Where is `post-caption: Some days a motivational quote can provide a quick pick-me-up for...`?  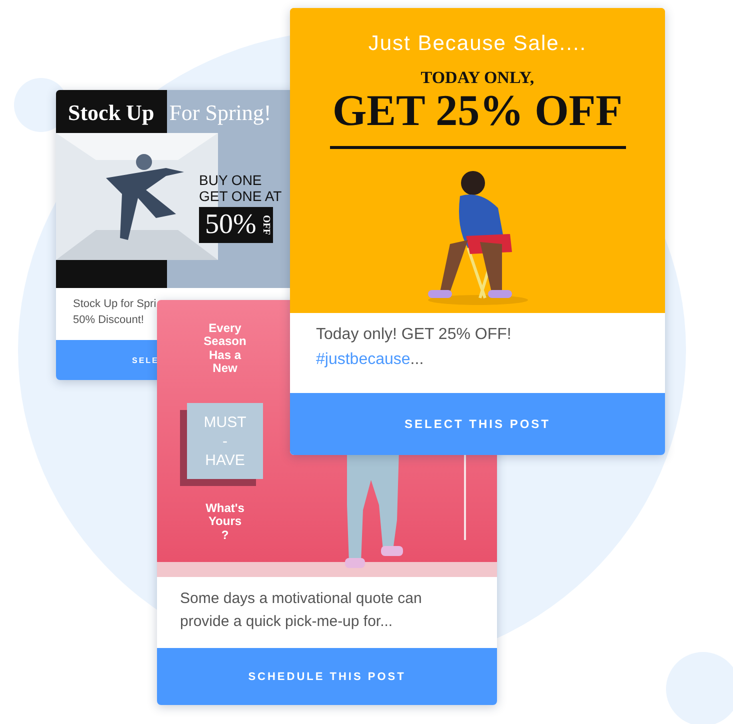 post-caption: Some days a motivational quote can provide a quick pick-me-up for... is located at coordinates (301, 610).